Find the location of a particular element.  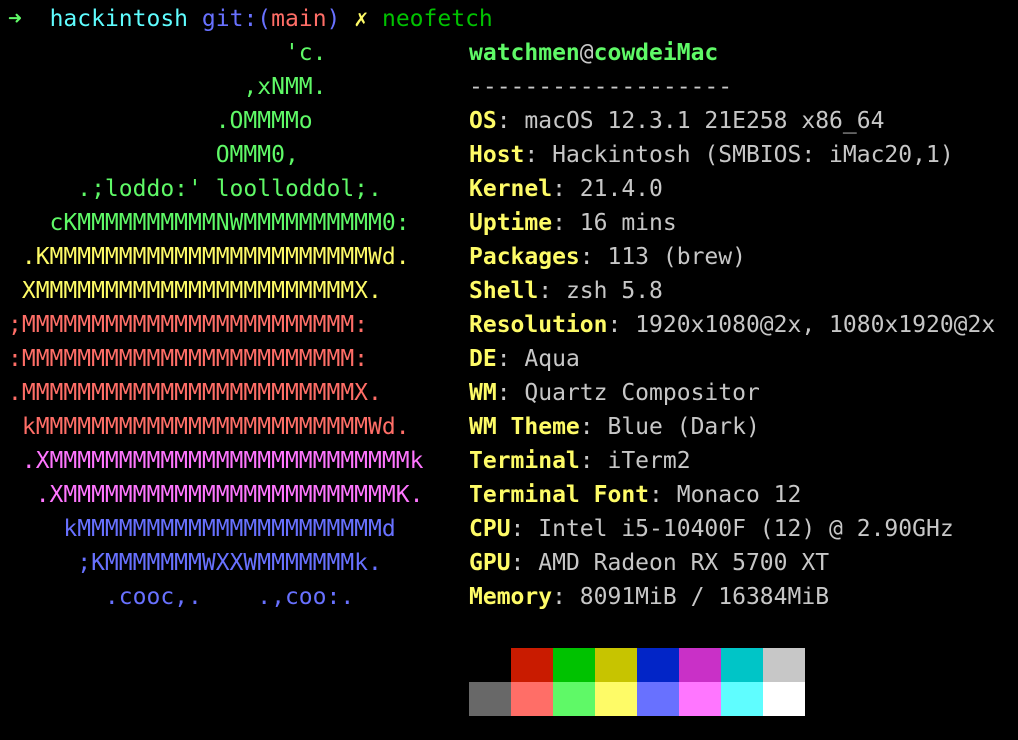

info-row: Host: Hackintosh (SMBIOS: iMac20,1) is located at coordinates (711, 155).